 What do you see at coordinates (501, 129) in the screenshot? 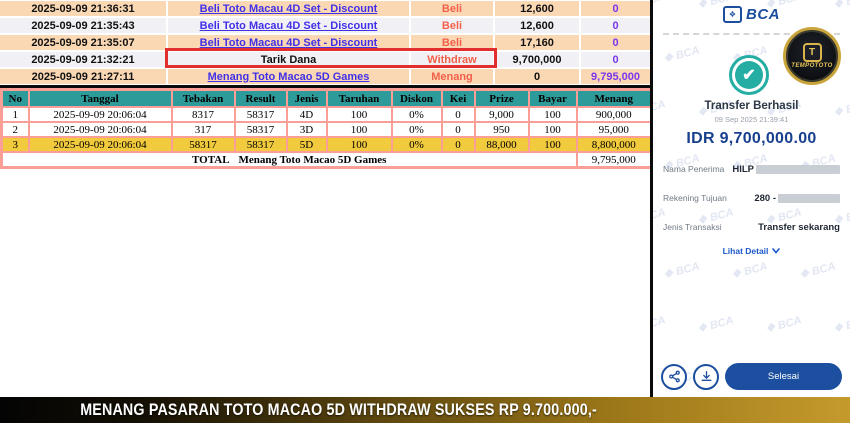
I see `bet-cell: 950` at bounding box center [501, 129].